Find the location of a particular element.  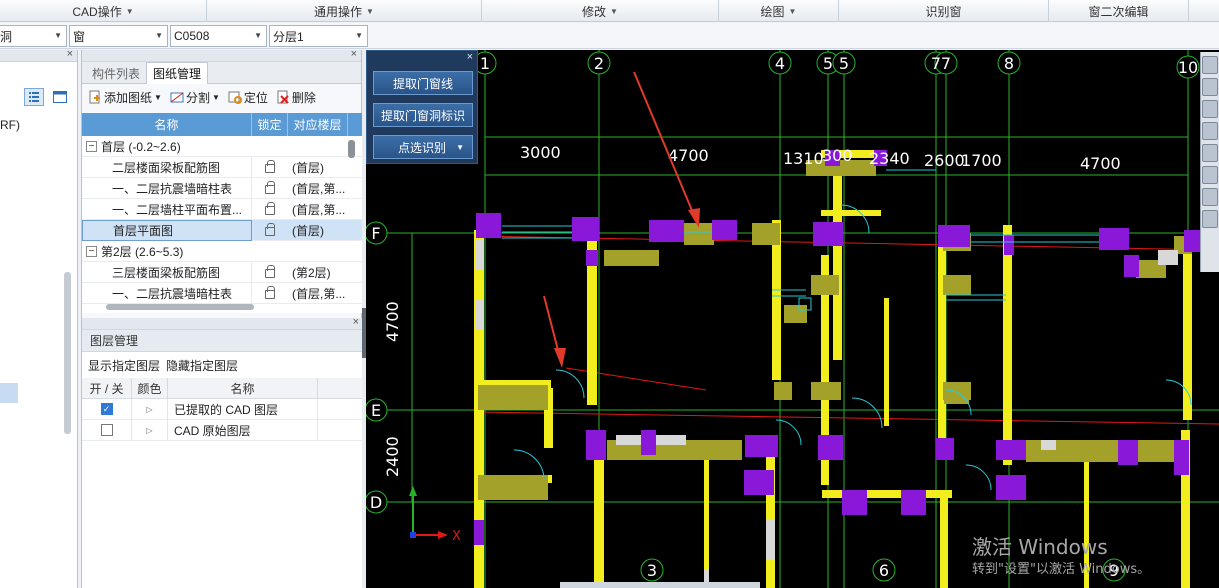

ribbon-group-cad: CAD操作 ▼ is located at coordinates (103, 11).